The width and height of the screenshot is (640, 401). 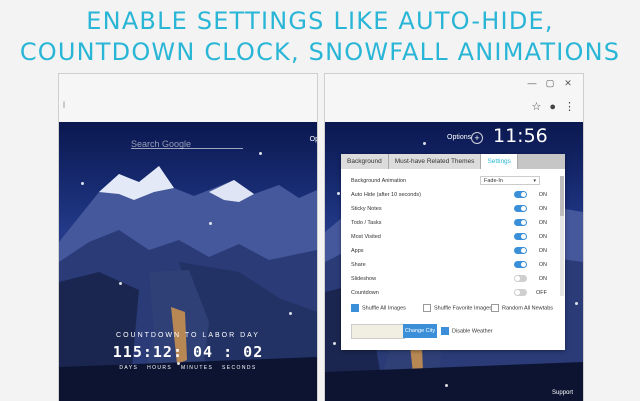 What do you see at coordinates (365, 293) in the screenshot?
I see `setting-label: Countdown` at bounding box center [365, 293].